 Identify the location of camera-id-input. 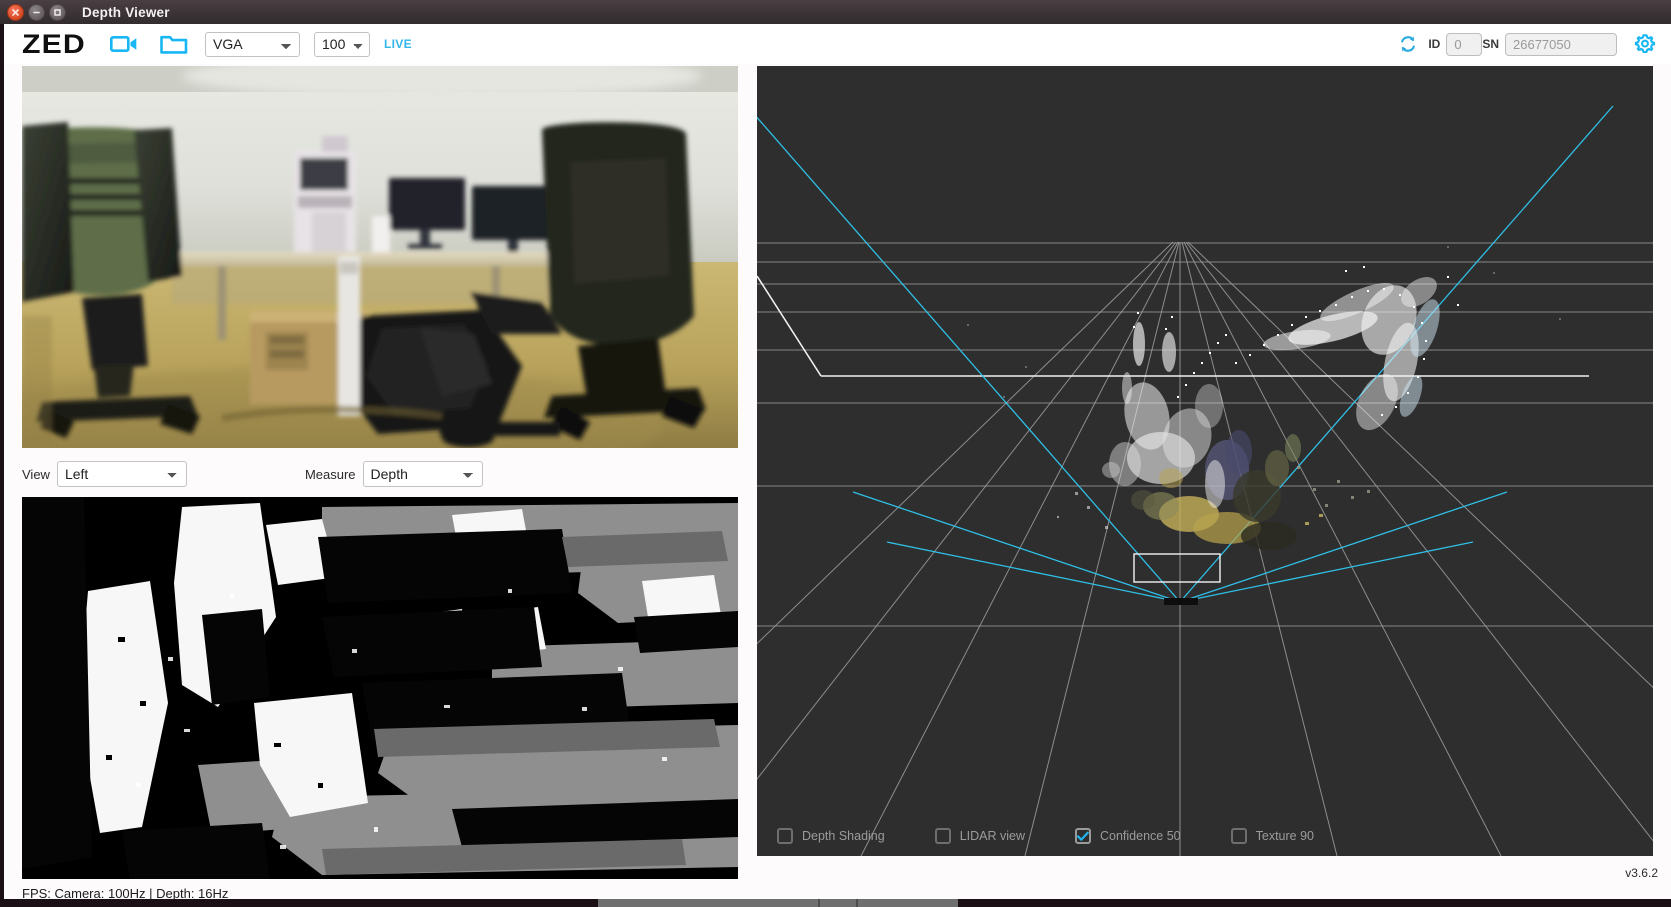
(1464, 44).